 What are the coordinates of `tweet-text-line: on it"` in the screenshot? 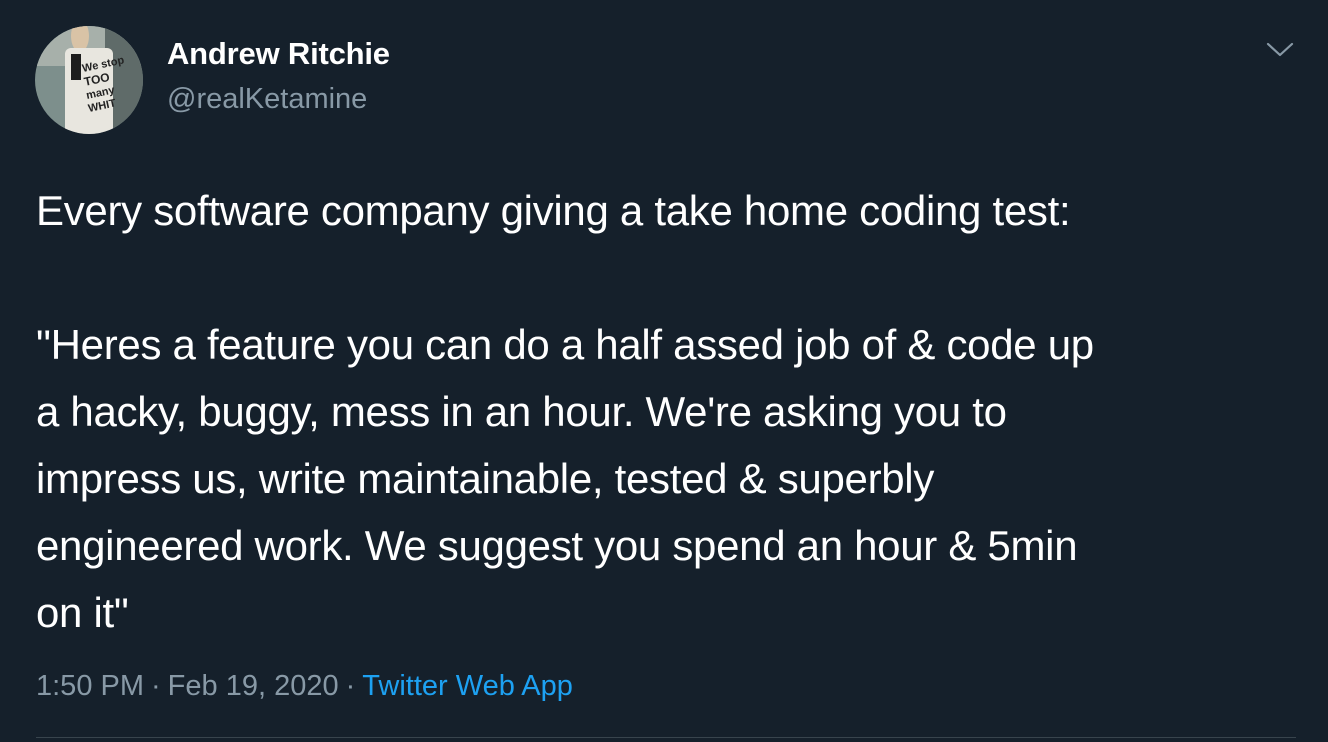 It's located at (82, 612).